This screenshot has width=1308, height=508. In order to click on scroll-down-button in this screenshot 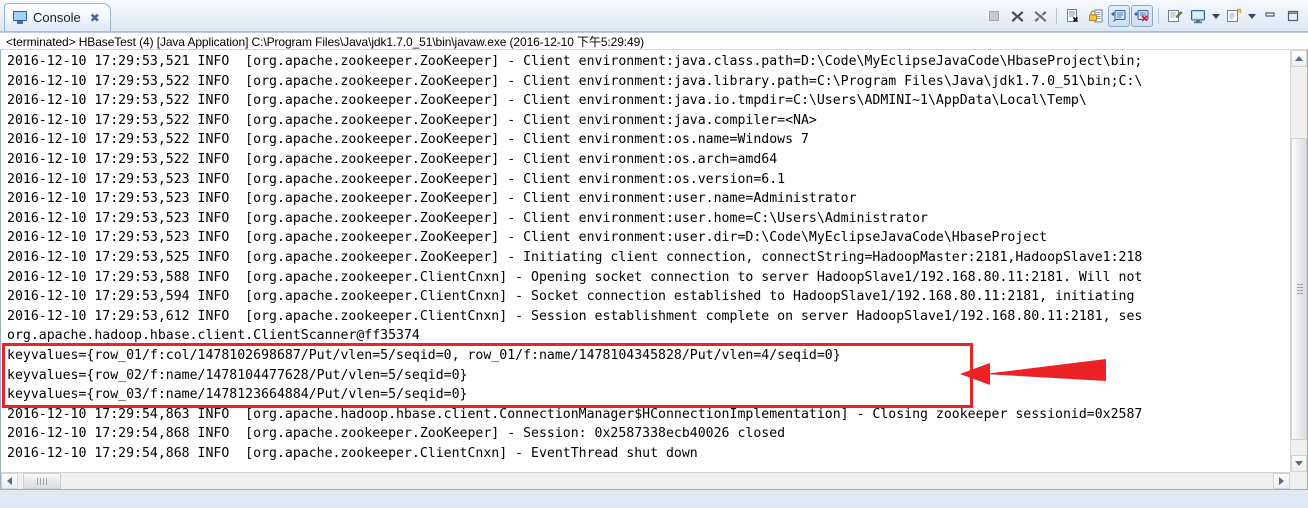, I will do `click(1299, 463)`.